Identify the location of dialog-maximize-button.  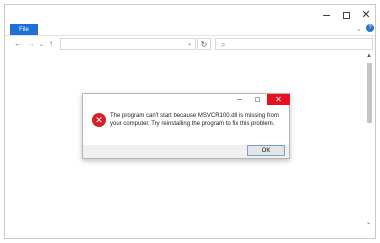
(257, 99).